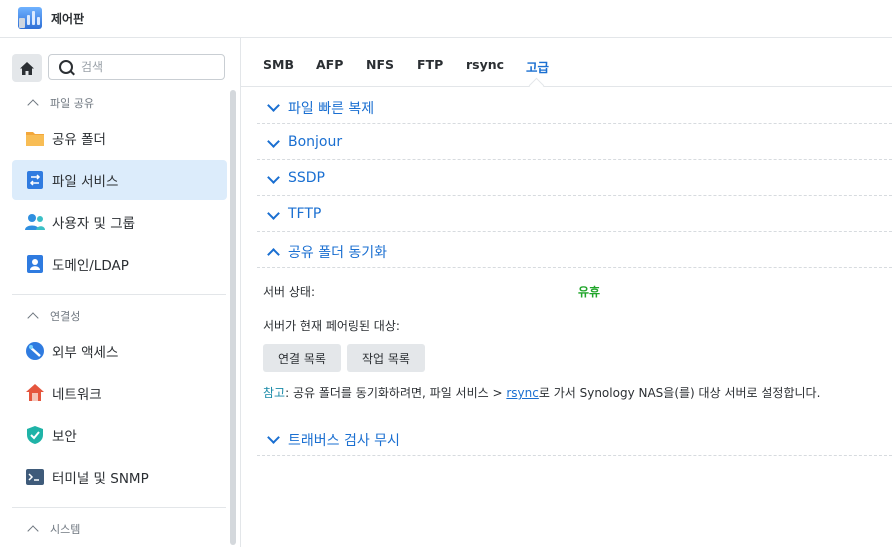 The image size is (892, 547). What do you see at coordinates (35, 435) in the screenshot?
I see `shield-icon` at bounding box center [35, 435].